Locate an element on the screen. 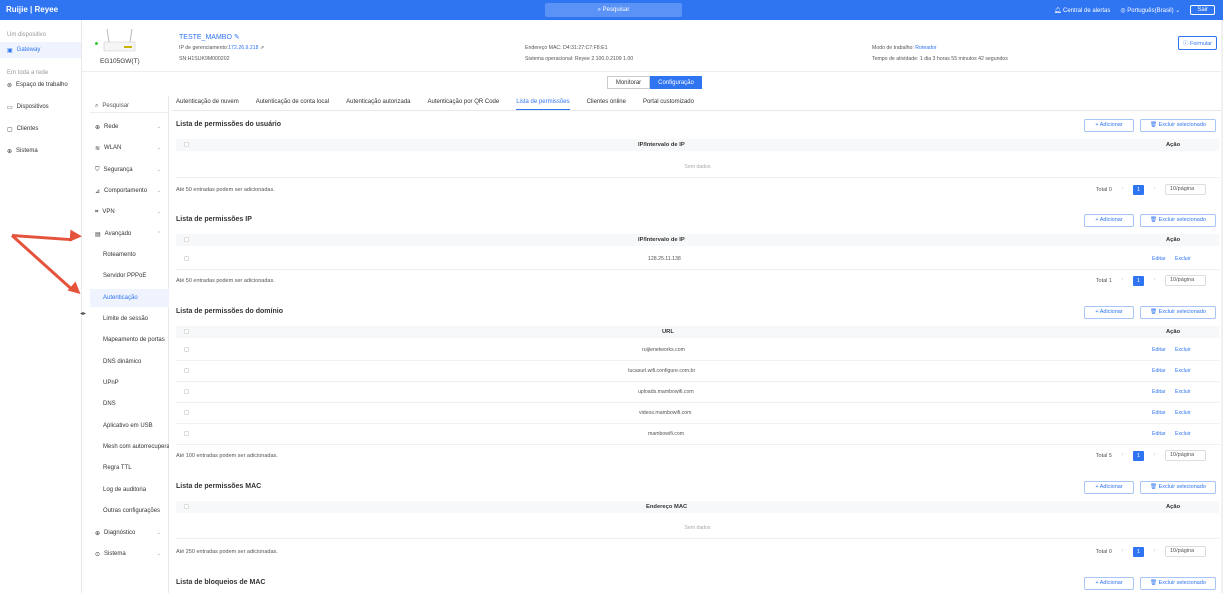 The width and height of the screenshot is (1223, 593). edit-icon: ✎ is located at coordinates (237, 37).